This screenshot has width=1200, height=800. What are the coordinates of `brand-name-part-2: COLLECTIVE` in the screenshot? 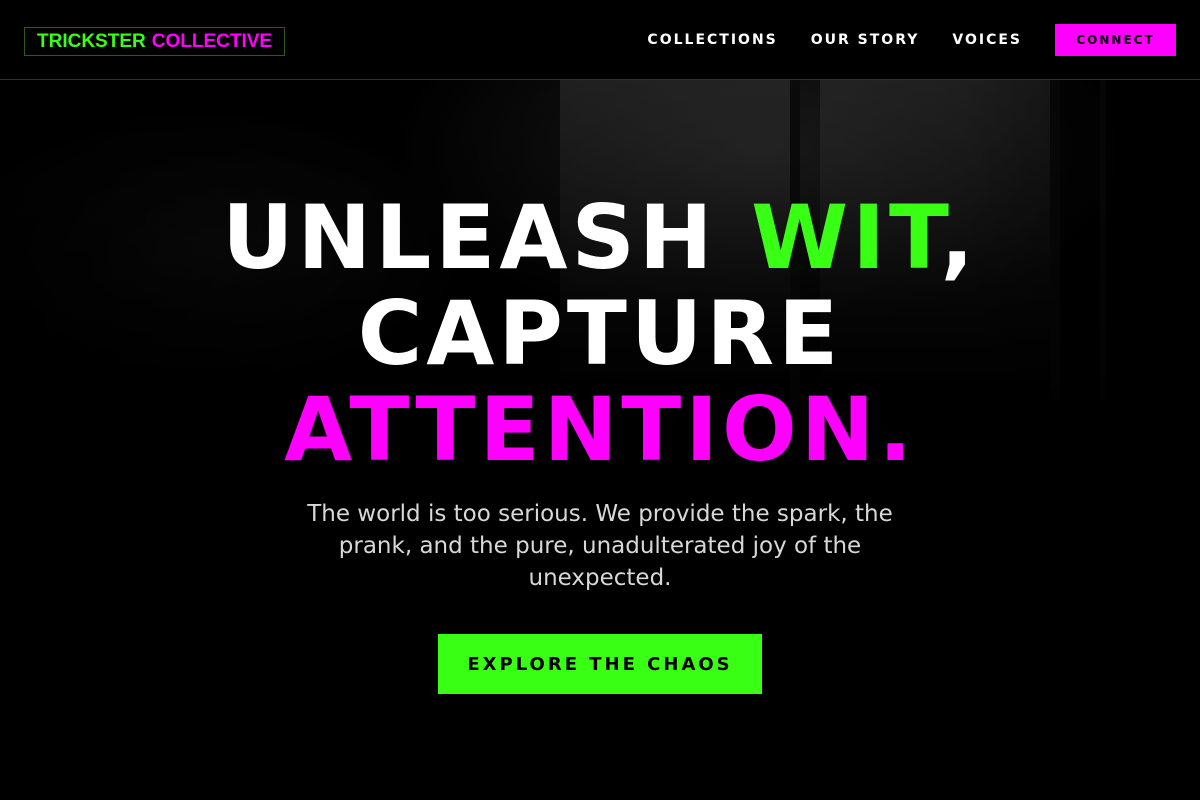 It's located at (212, 41).